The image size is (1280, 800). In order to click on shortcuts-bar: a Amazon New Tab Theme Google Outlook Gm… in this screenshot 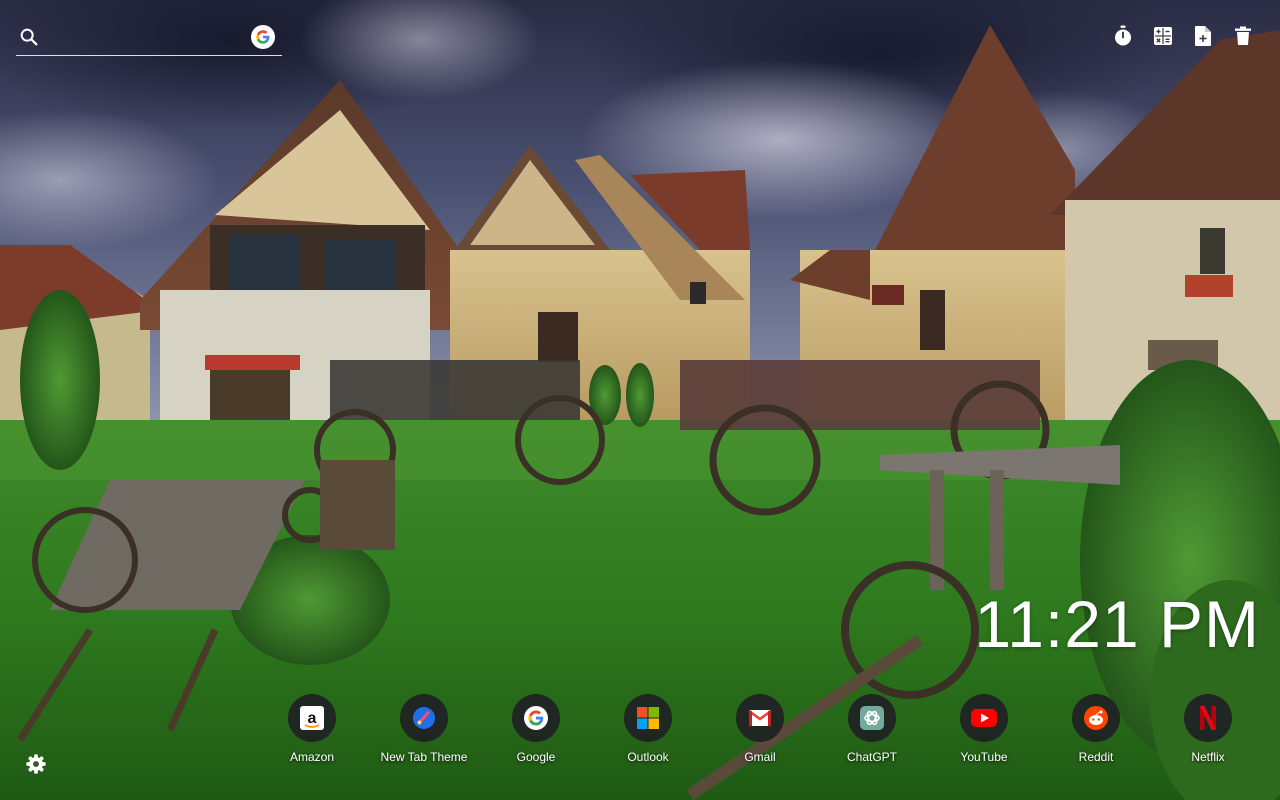, I will do `click(760, 729)`.